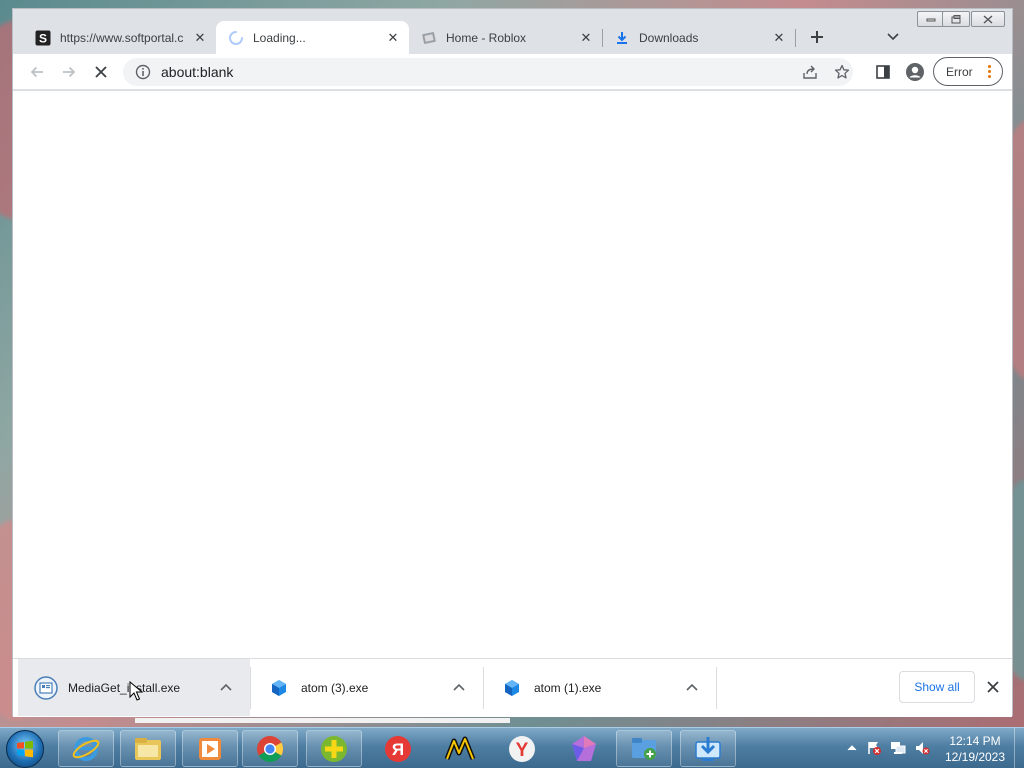 Image resolution: width=1024 pixels, height=768 pixels. Describe the element at coordinates (1019, 748) in the screenshot. I see `show-desktop-button` at that location.